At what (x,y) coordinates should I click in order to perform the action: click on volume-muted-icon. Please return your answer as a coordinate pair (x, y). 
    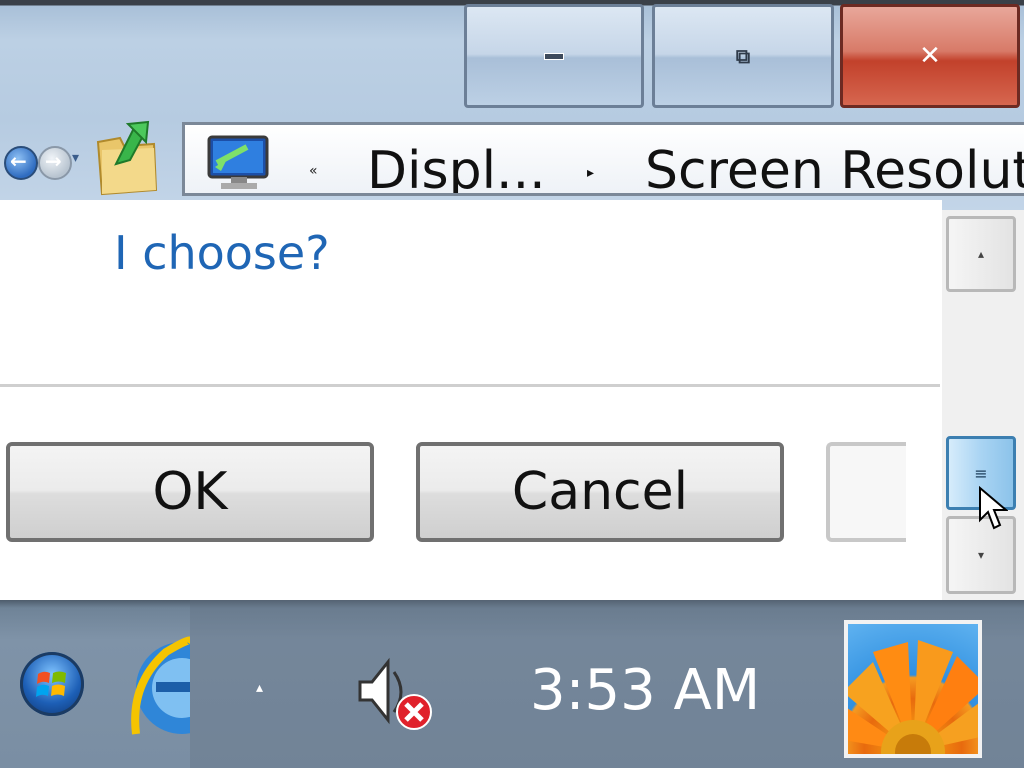
    Looking at the image, I should click on (395, 690).